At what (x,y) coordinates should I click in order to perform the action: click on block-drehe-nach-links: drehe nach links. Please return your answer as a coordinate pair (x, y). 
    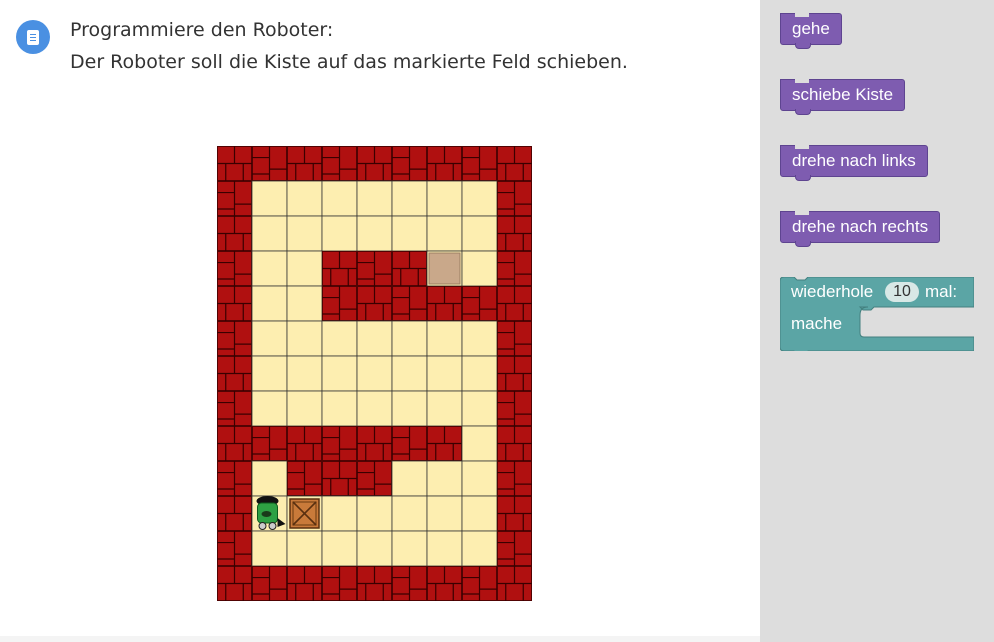
    Looking at the image, I should click on (854, 163).